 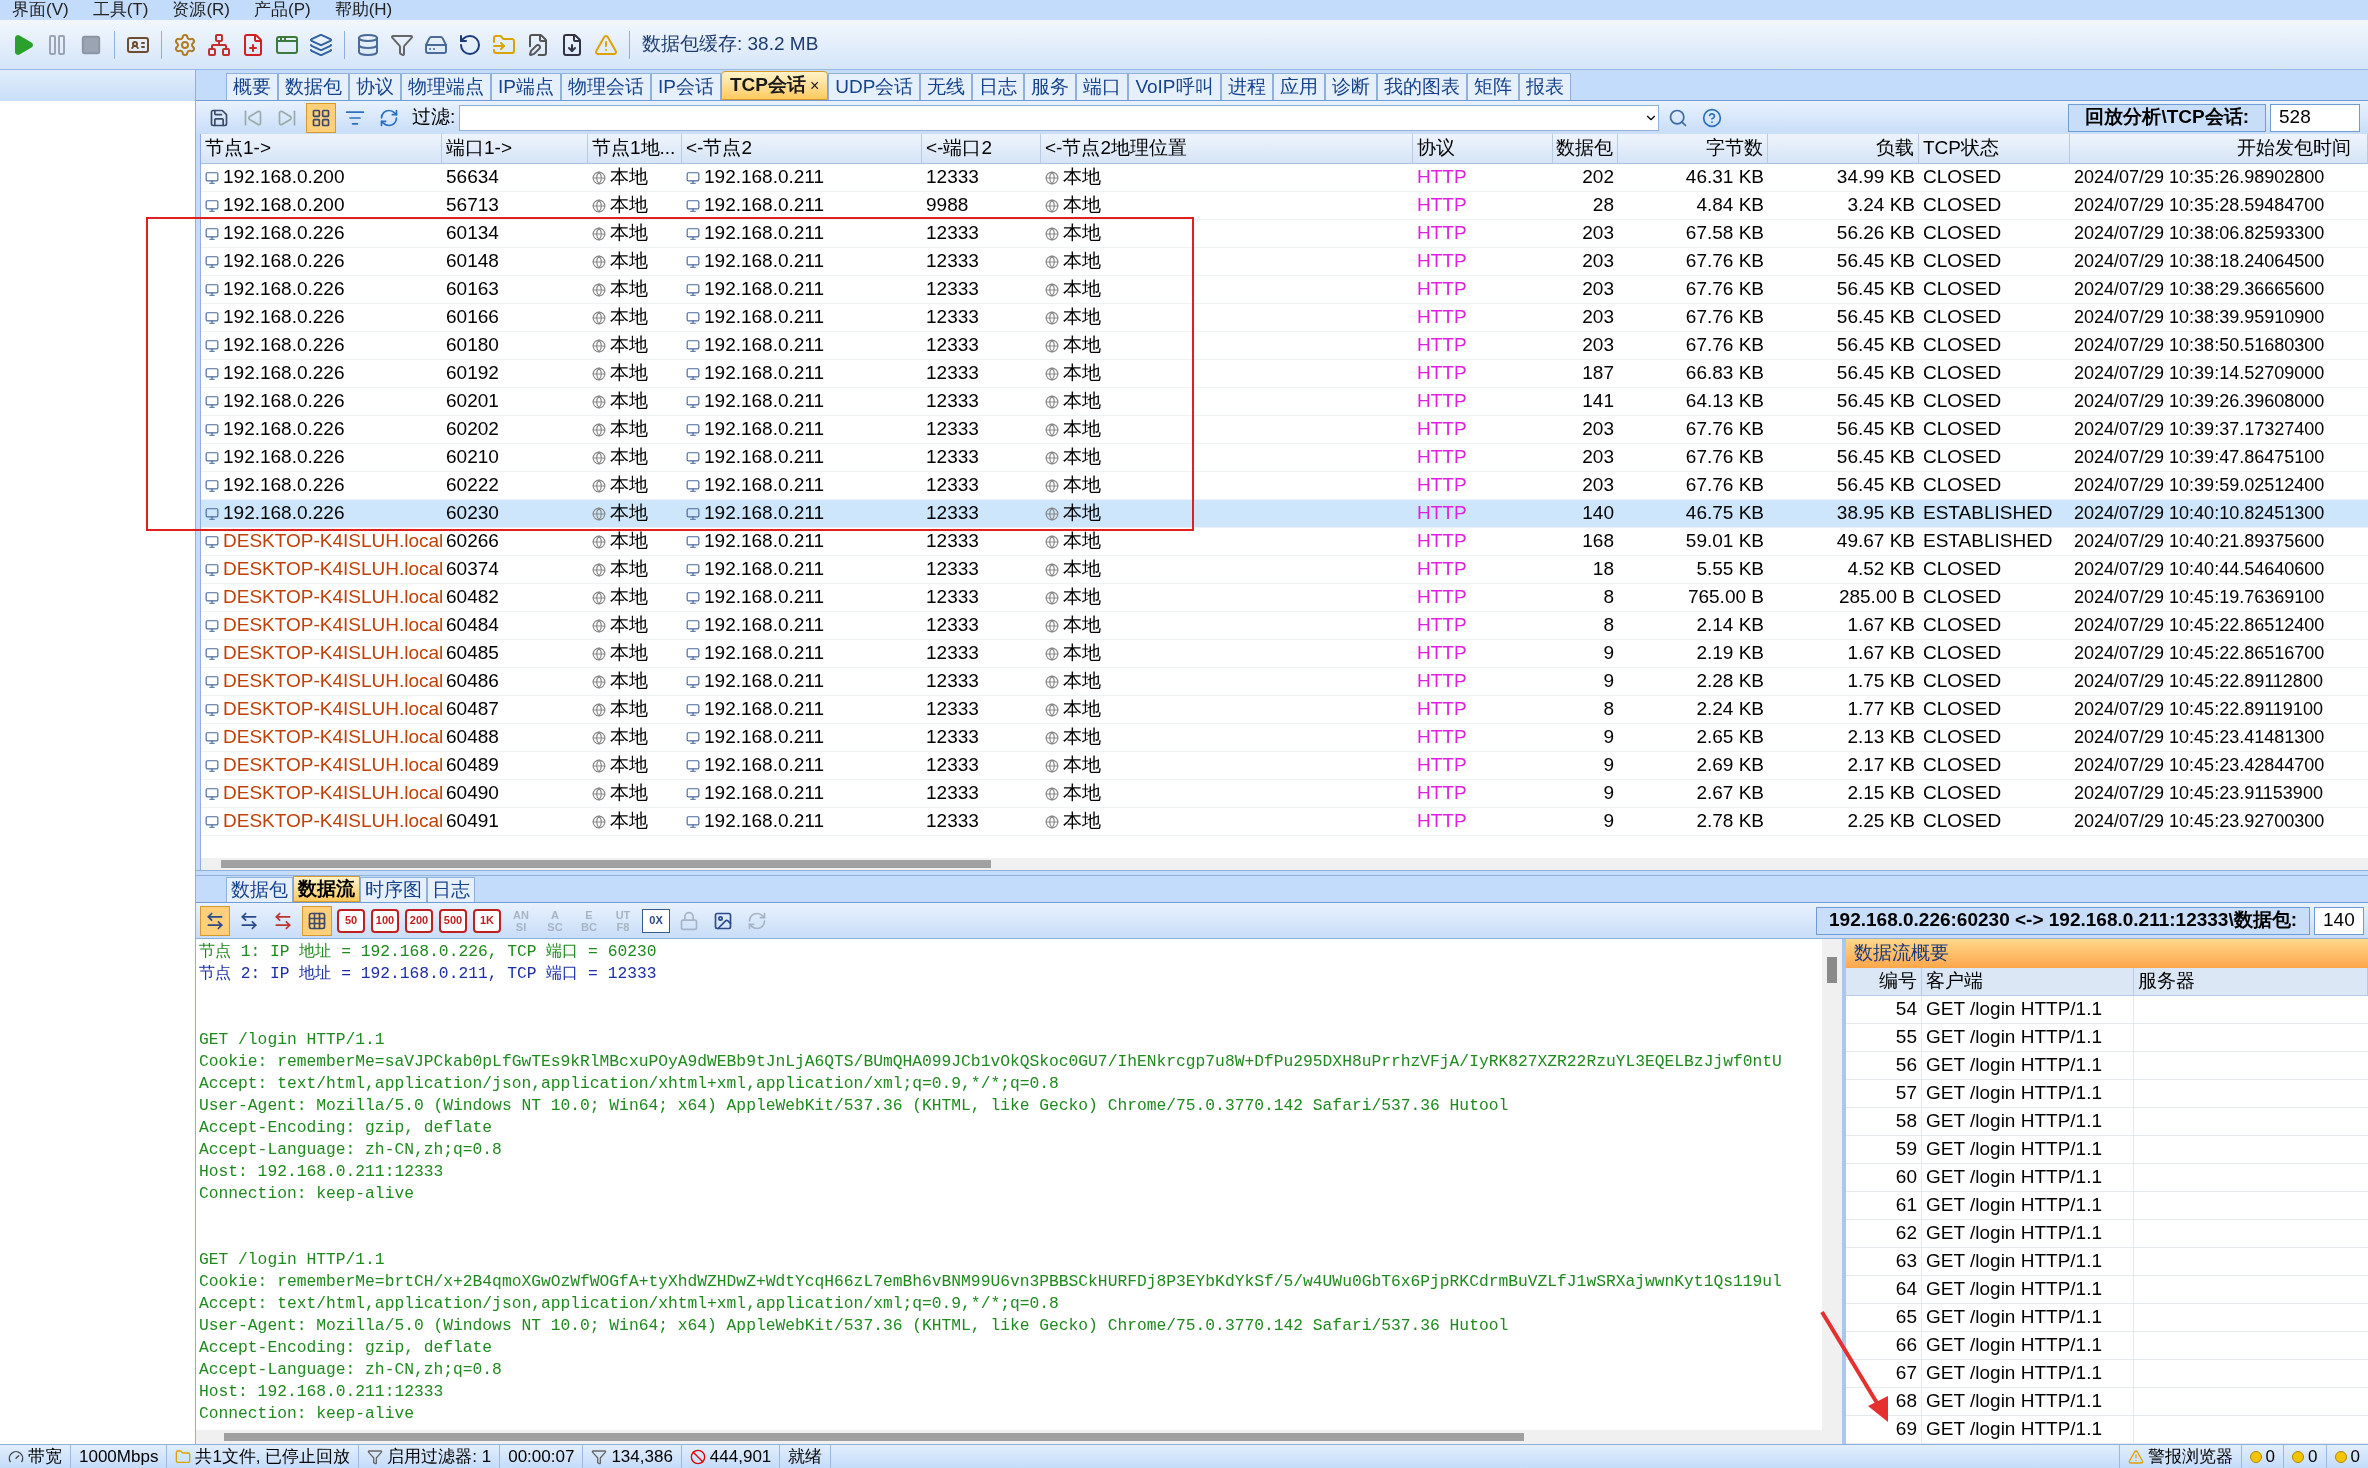 I want to click on view-tab: 物理端点, so click(x=446, y=86).